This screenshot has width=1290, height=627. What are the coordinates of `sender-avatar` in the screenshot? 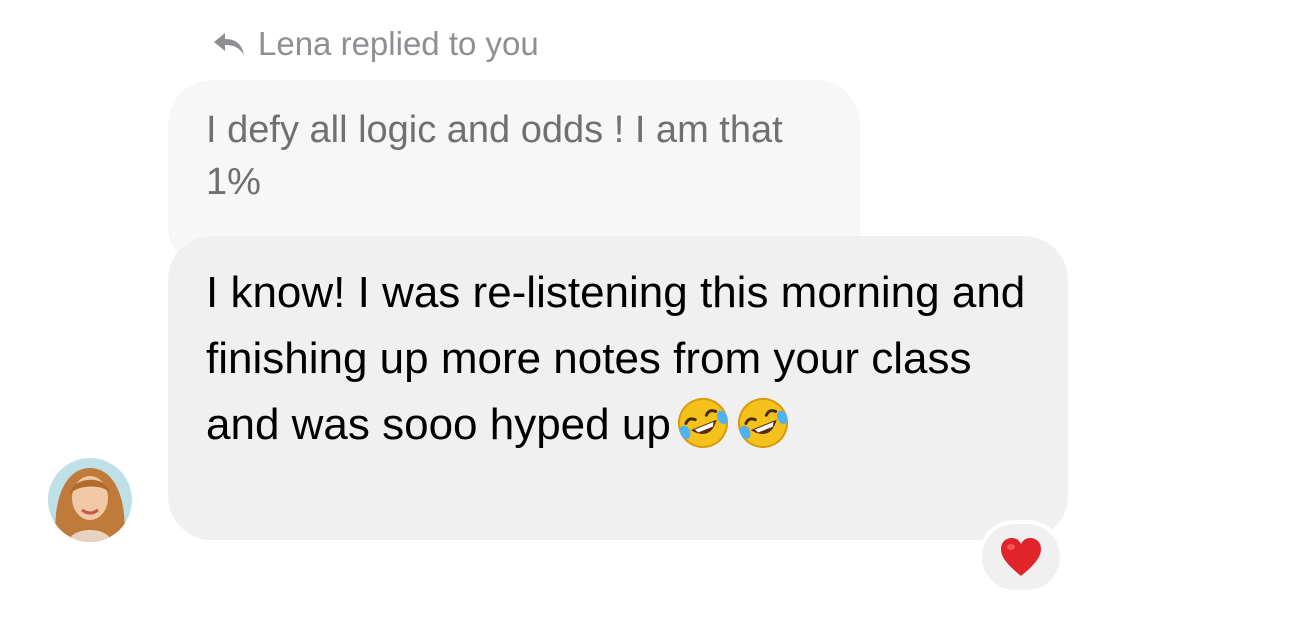 It's located at (90, 500).